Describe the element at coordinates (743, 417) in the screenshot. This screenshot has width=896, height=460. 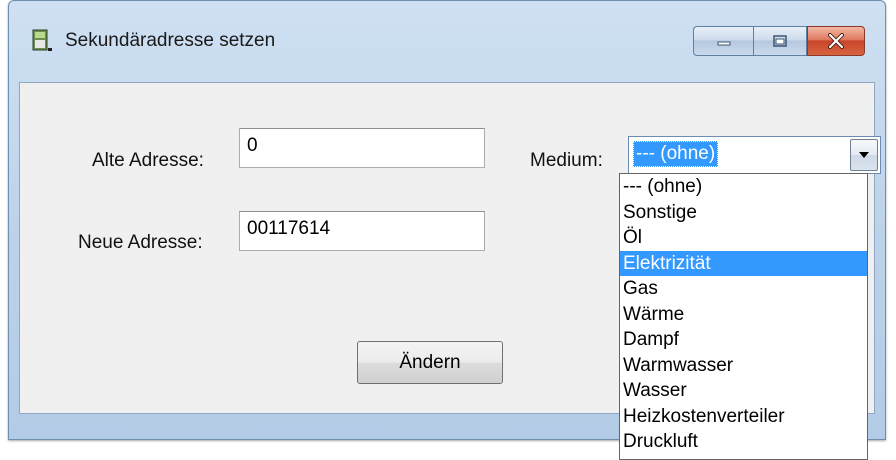
I see `medium-option: Heizkostenverteiler` at that location.